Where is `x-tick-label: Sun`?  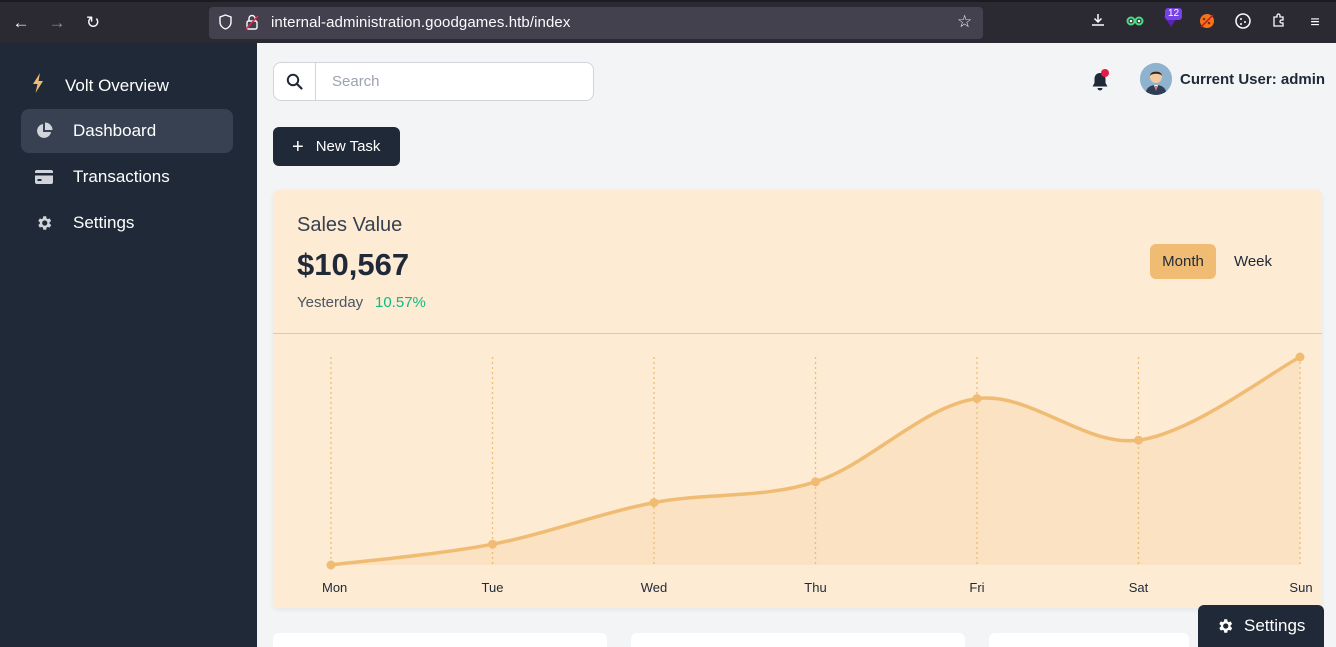
x-tick-label: Sun is located at coordinates (1300, 587).